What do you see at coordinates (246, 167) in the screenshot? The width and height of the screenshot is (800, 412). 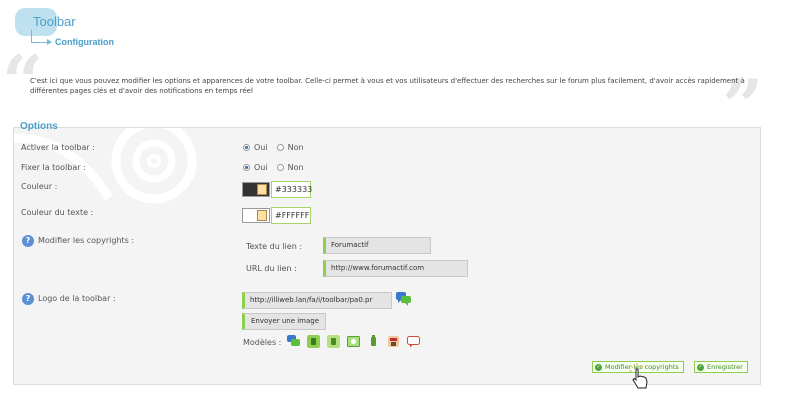 I see `fix-yes-radio` at bounding box center [246, 167].